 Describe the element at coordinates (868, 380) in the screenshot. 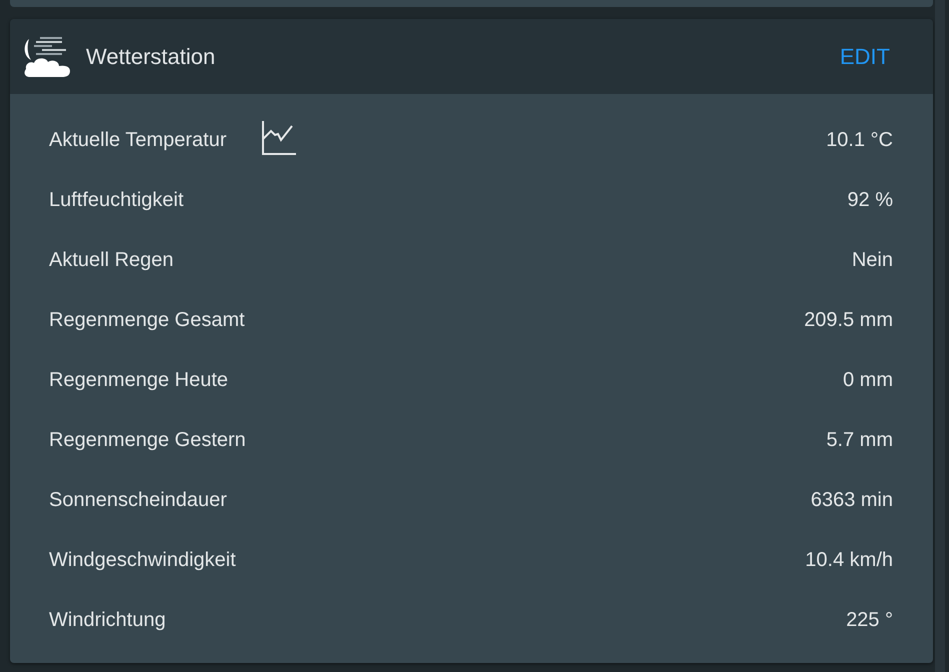

I see `row-value: 0 mm` at that location.